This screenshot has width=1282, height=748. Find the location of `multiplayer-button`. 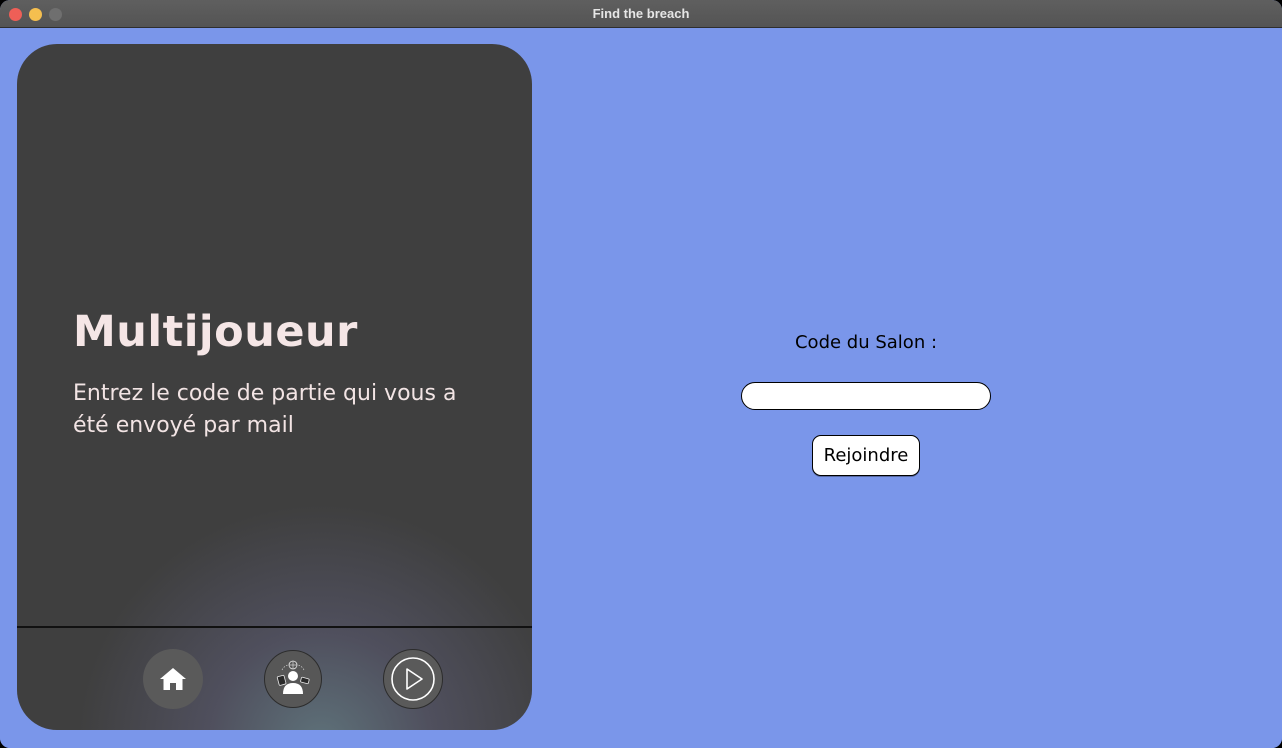

multiplayer-button is located at coordinates (293, 679).